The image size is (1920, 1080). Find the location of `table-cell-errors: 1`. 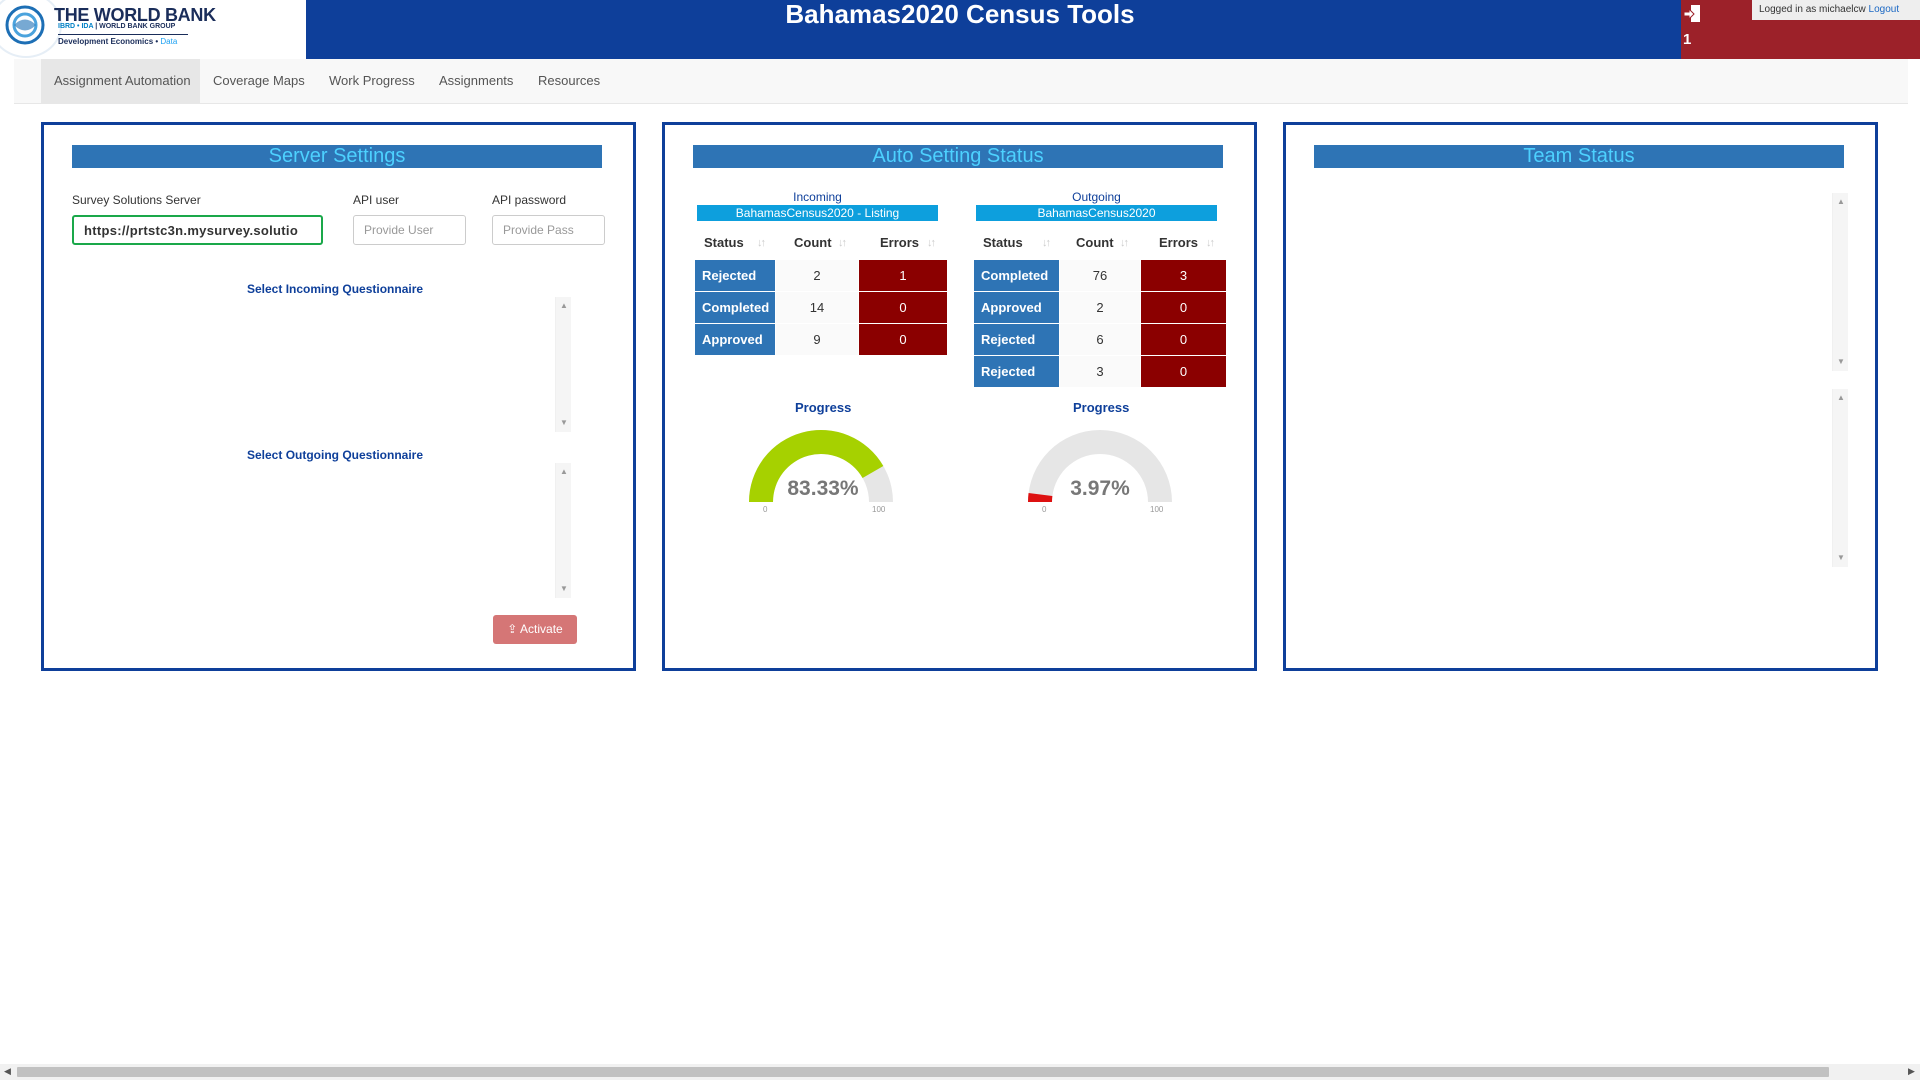

table-cell-errors: 1 is located at coordinates (903, 275).